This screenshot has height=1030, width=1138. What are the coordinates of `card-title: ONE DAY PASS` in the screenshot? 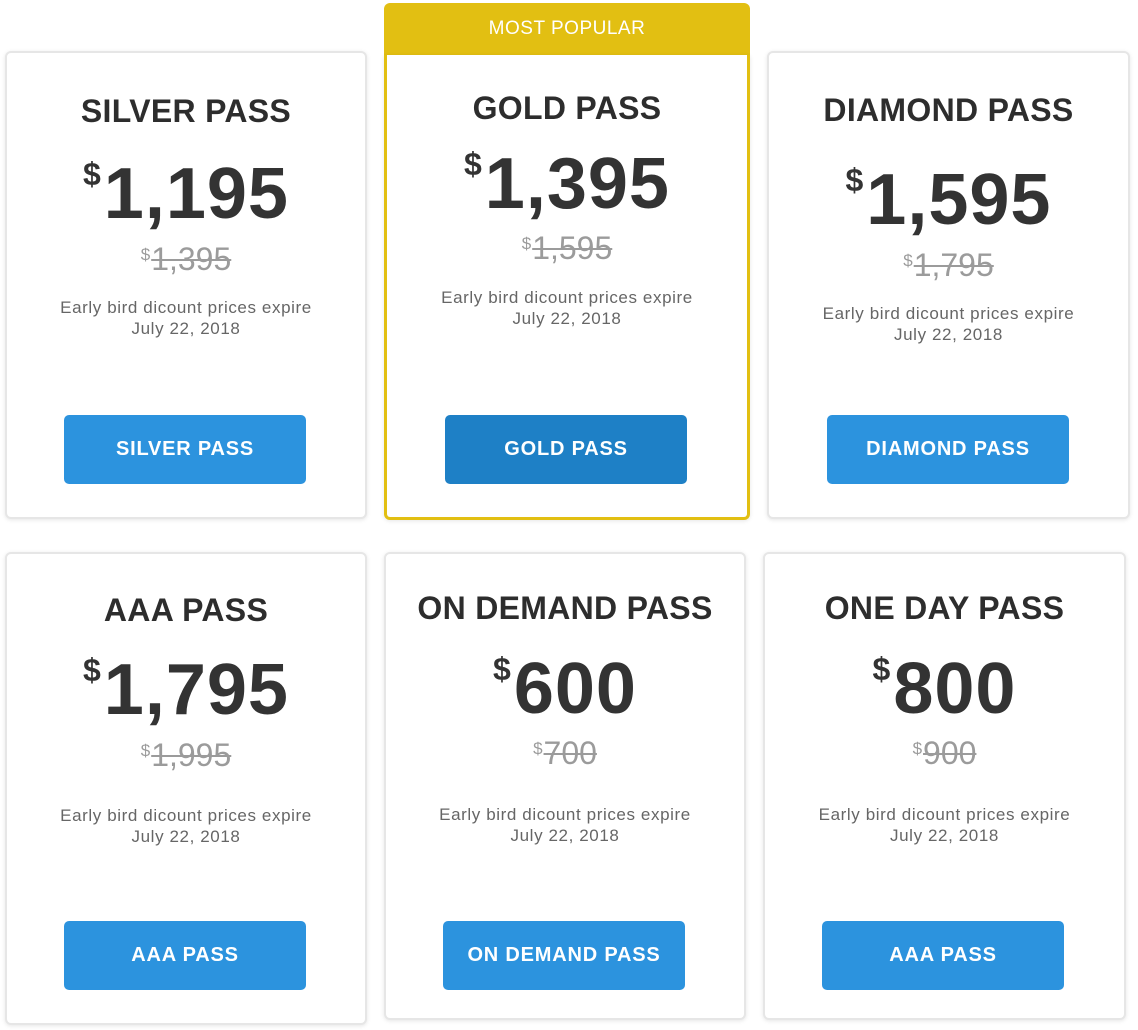 It's located at (944, 608).